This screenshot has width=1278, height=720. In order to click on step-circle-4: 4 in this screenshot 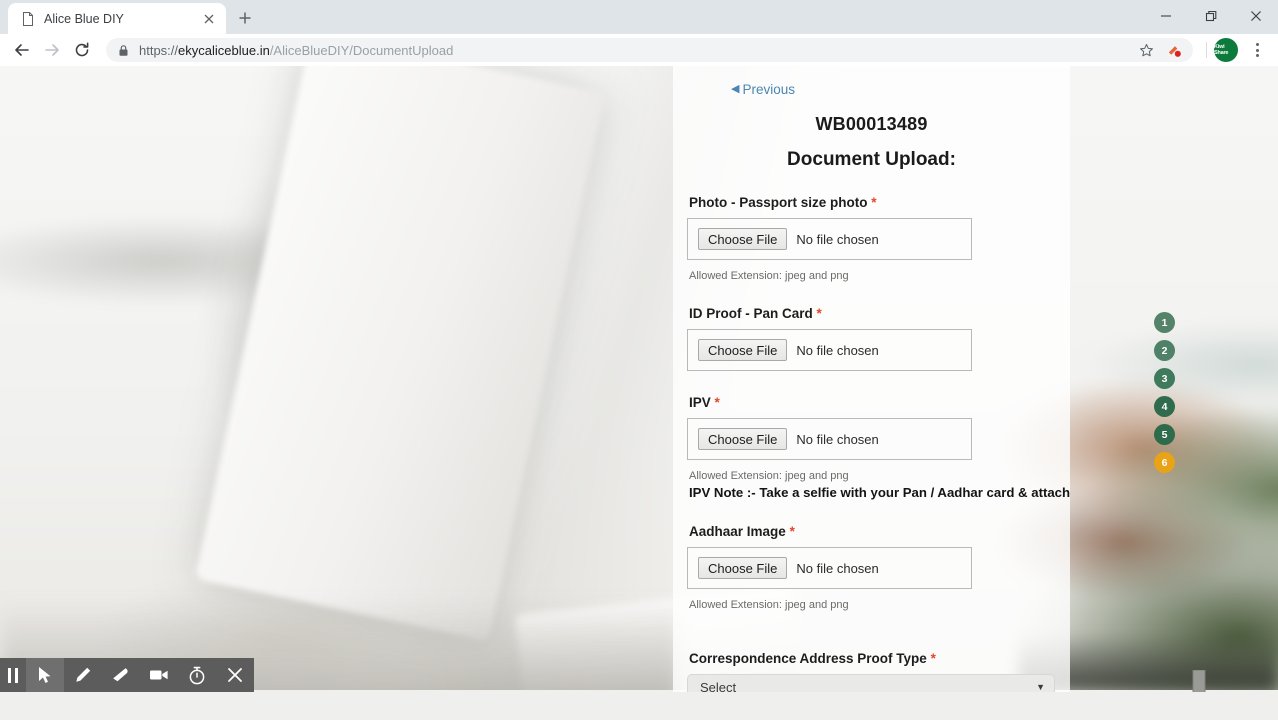, I will do `click(1164, 406)`.